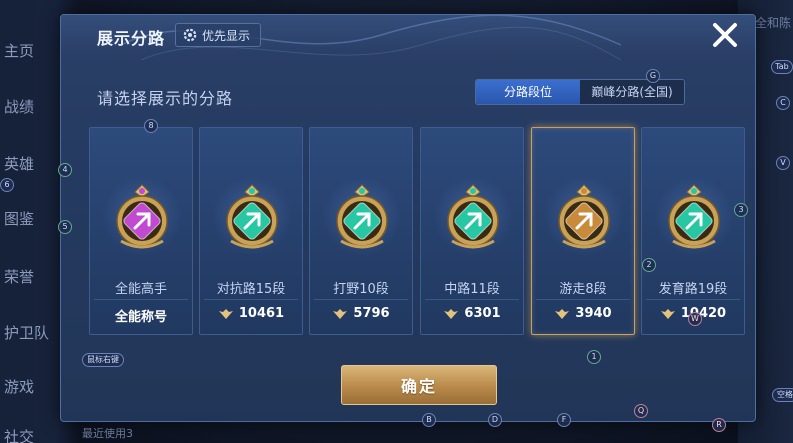  I want to click on lane-card: 打野10段 5796, so click(361, 231).